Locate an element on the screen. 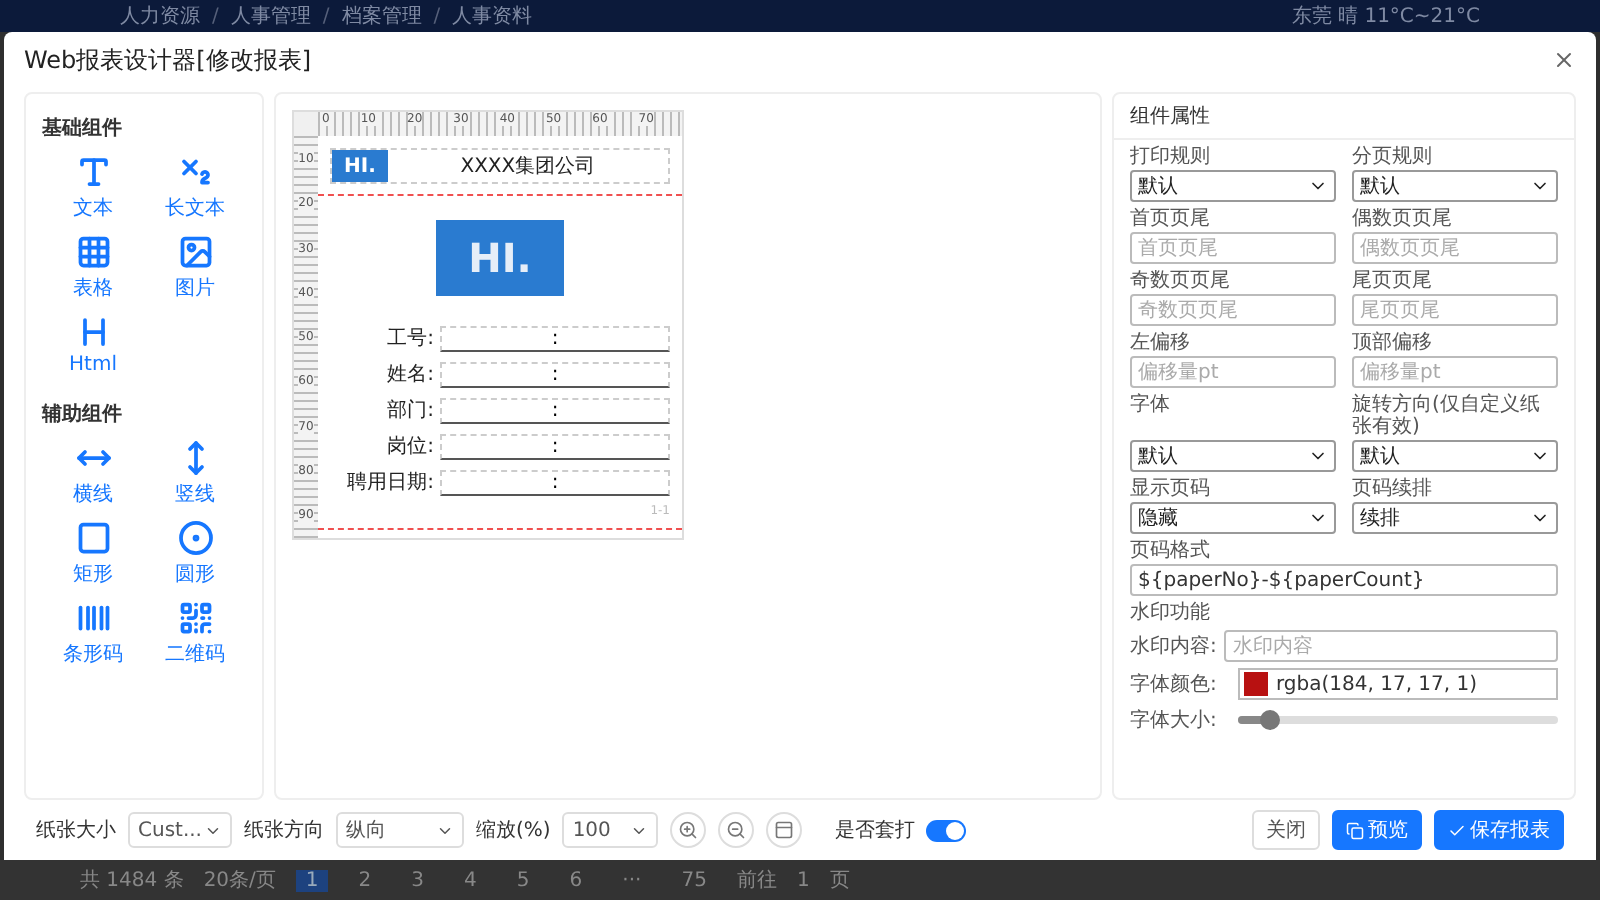 The height and width of the screenshot is (900, 1600). company-name: XXXX集团公司 is located at coordinates (528, 167).